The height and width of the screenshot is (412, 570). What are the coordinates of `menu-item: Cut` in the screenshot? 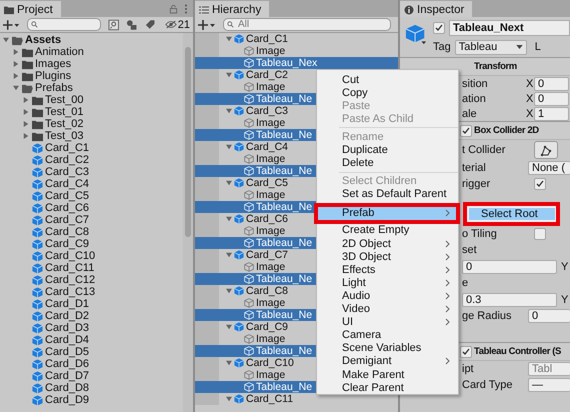 It's located at (387, 79).